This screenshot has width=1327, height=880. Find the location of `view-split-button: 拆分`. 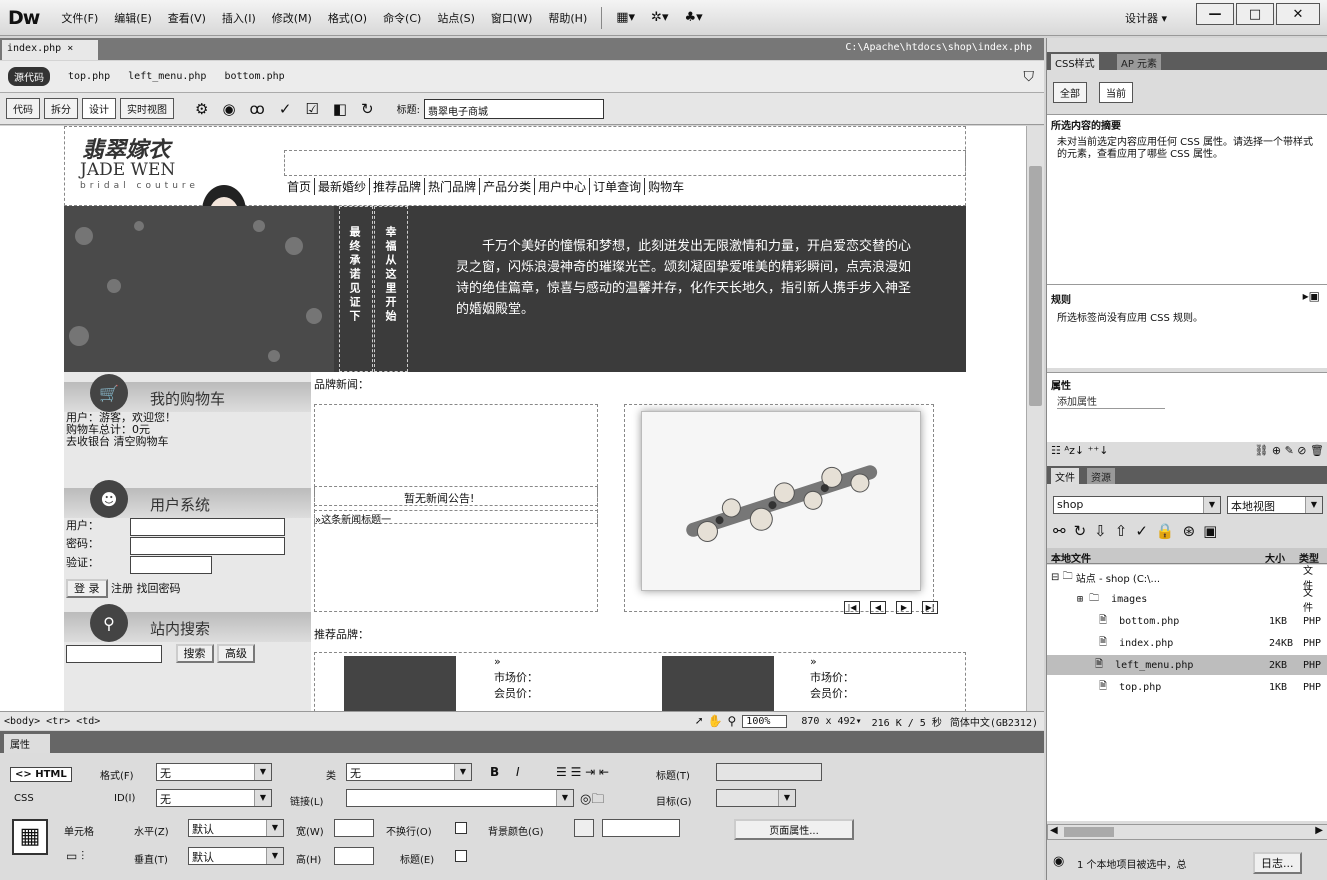

view-split-button: 拆分 is located at coordinates (61, 108).